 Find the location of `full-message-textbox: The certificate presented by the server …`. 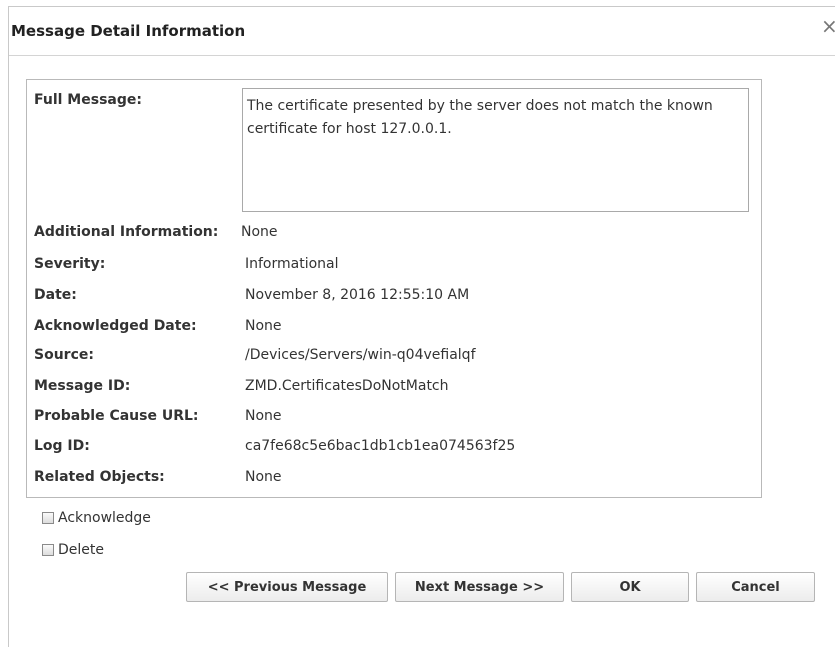

full-message-textbox: The certificate presented by the server … is located at coordinates (495, 150).